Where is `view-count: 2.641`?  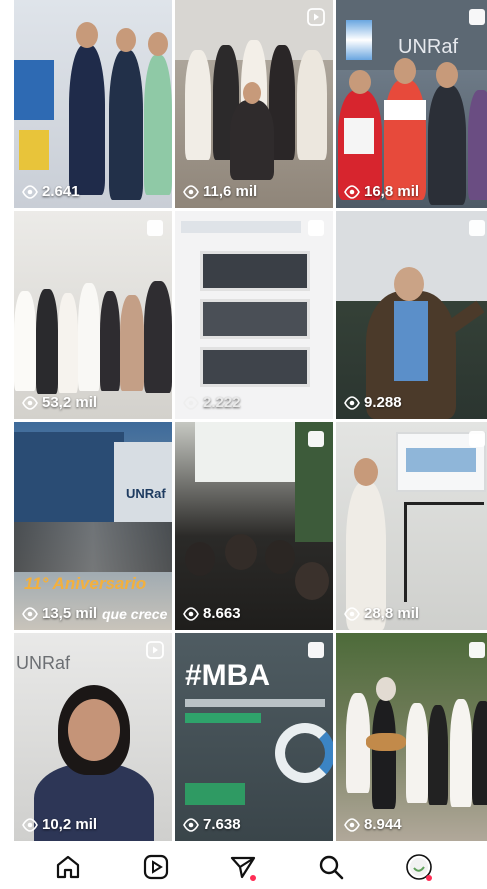
view-count: 2.641 is located at coordinates (51, 191).